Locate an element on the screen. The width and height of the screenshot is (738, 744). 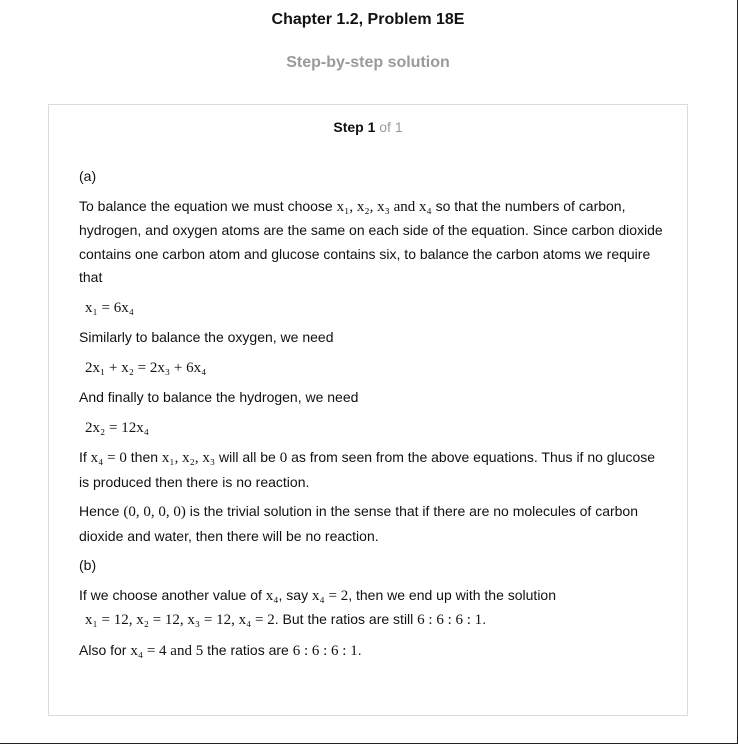
math-inline: 0 is located at coordinates (283, 458).